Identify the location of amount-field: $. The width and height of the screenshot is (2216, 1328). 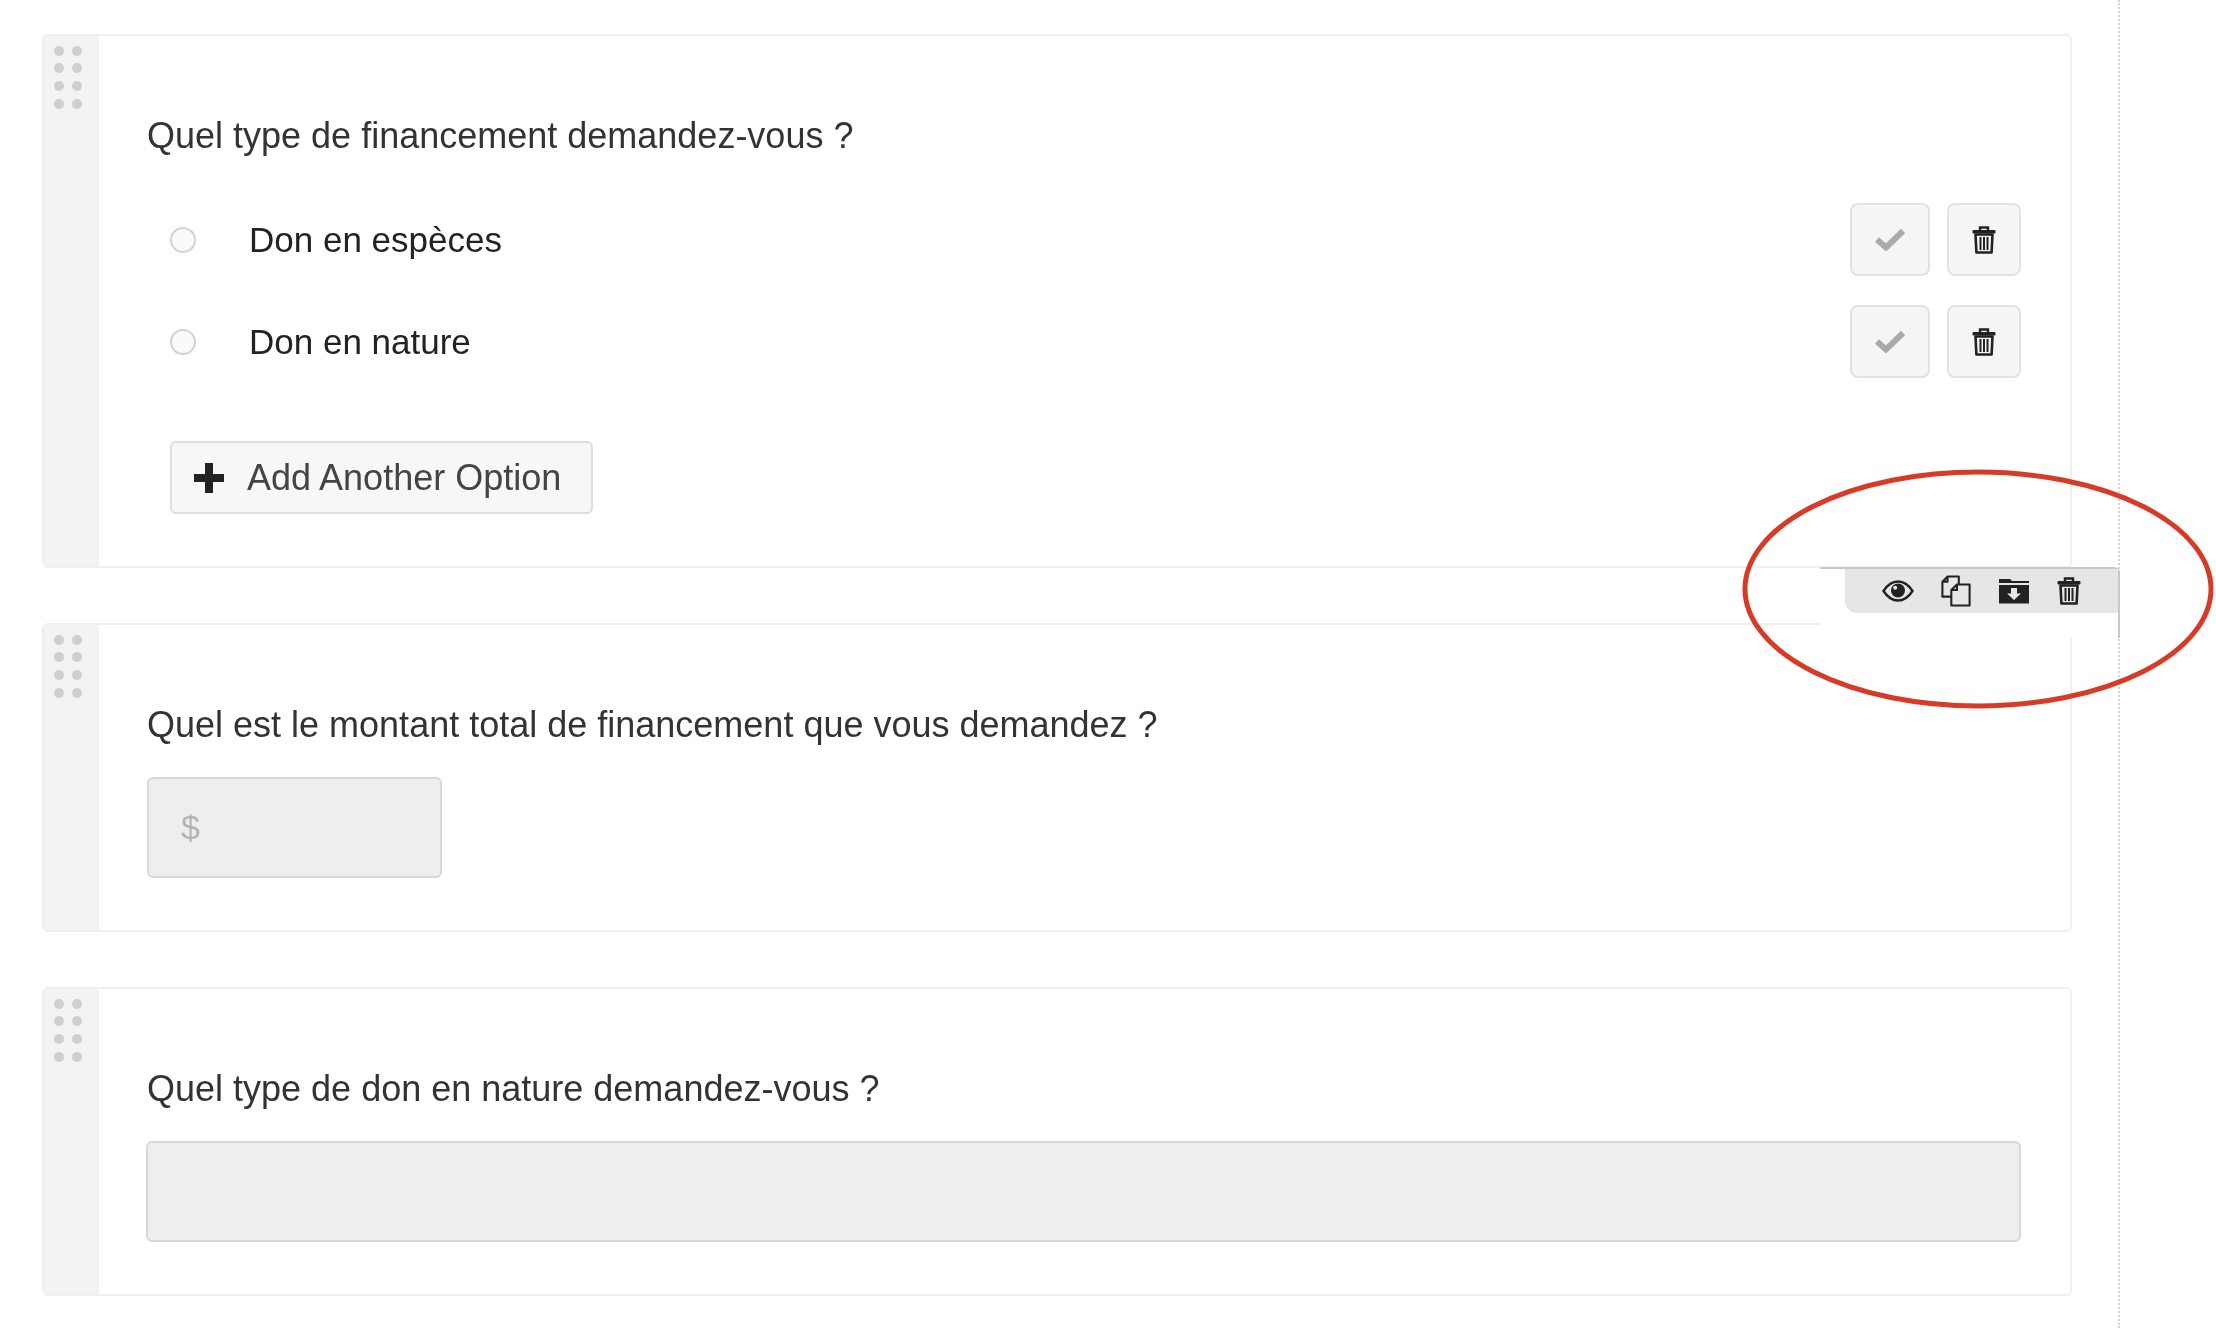
(294, 827).